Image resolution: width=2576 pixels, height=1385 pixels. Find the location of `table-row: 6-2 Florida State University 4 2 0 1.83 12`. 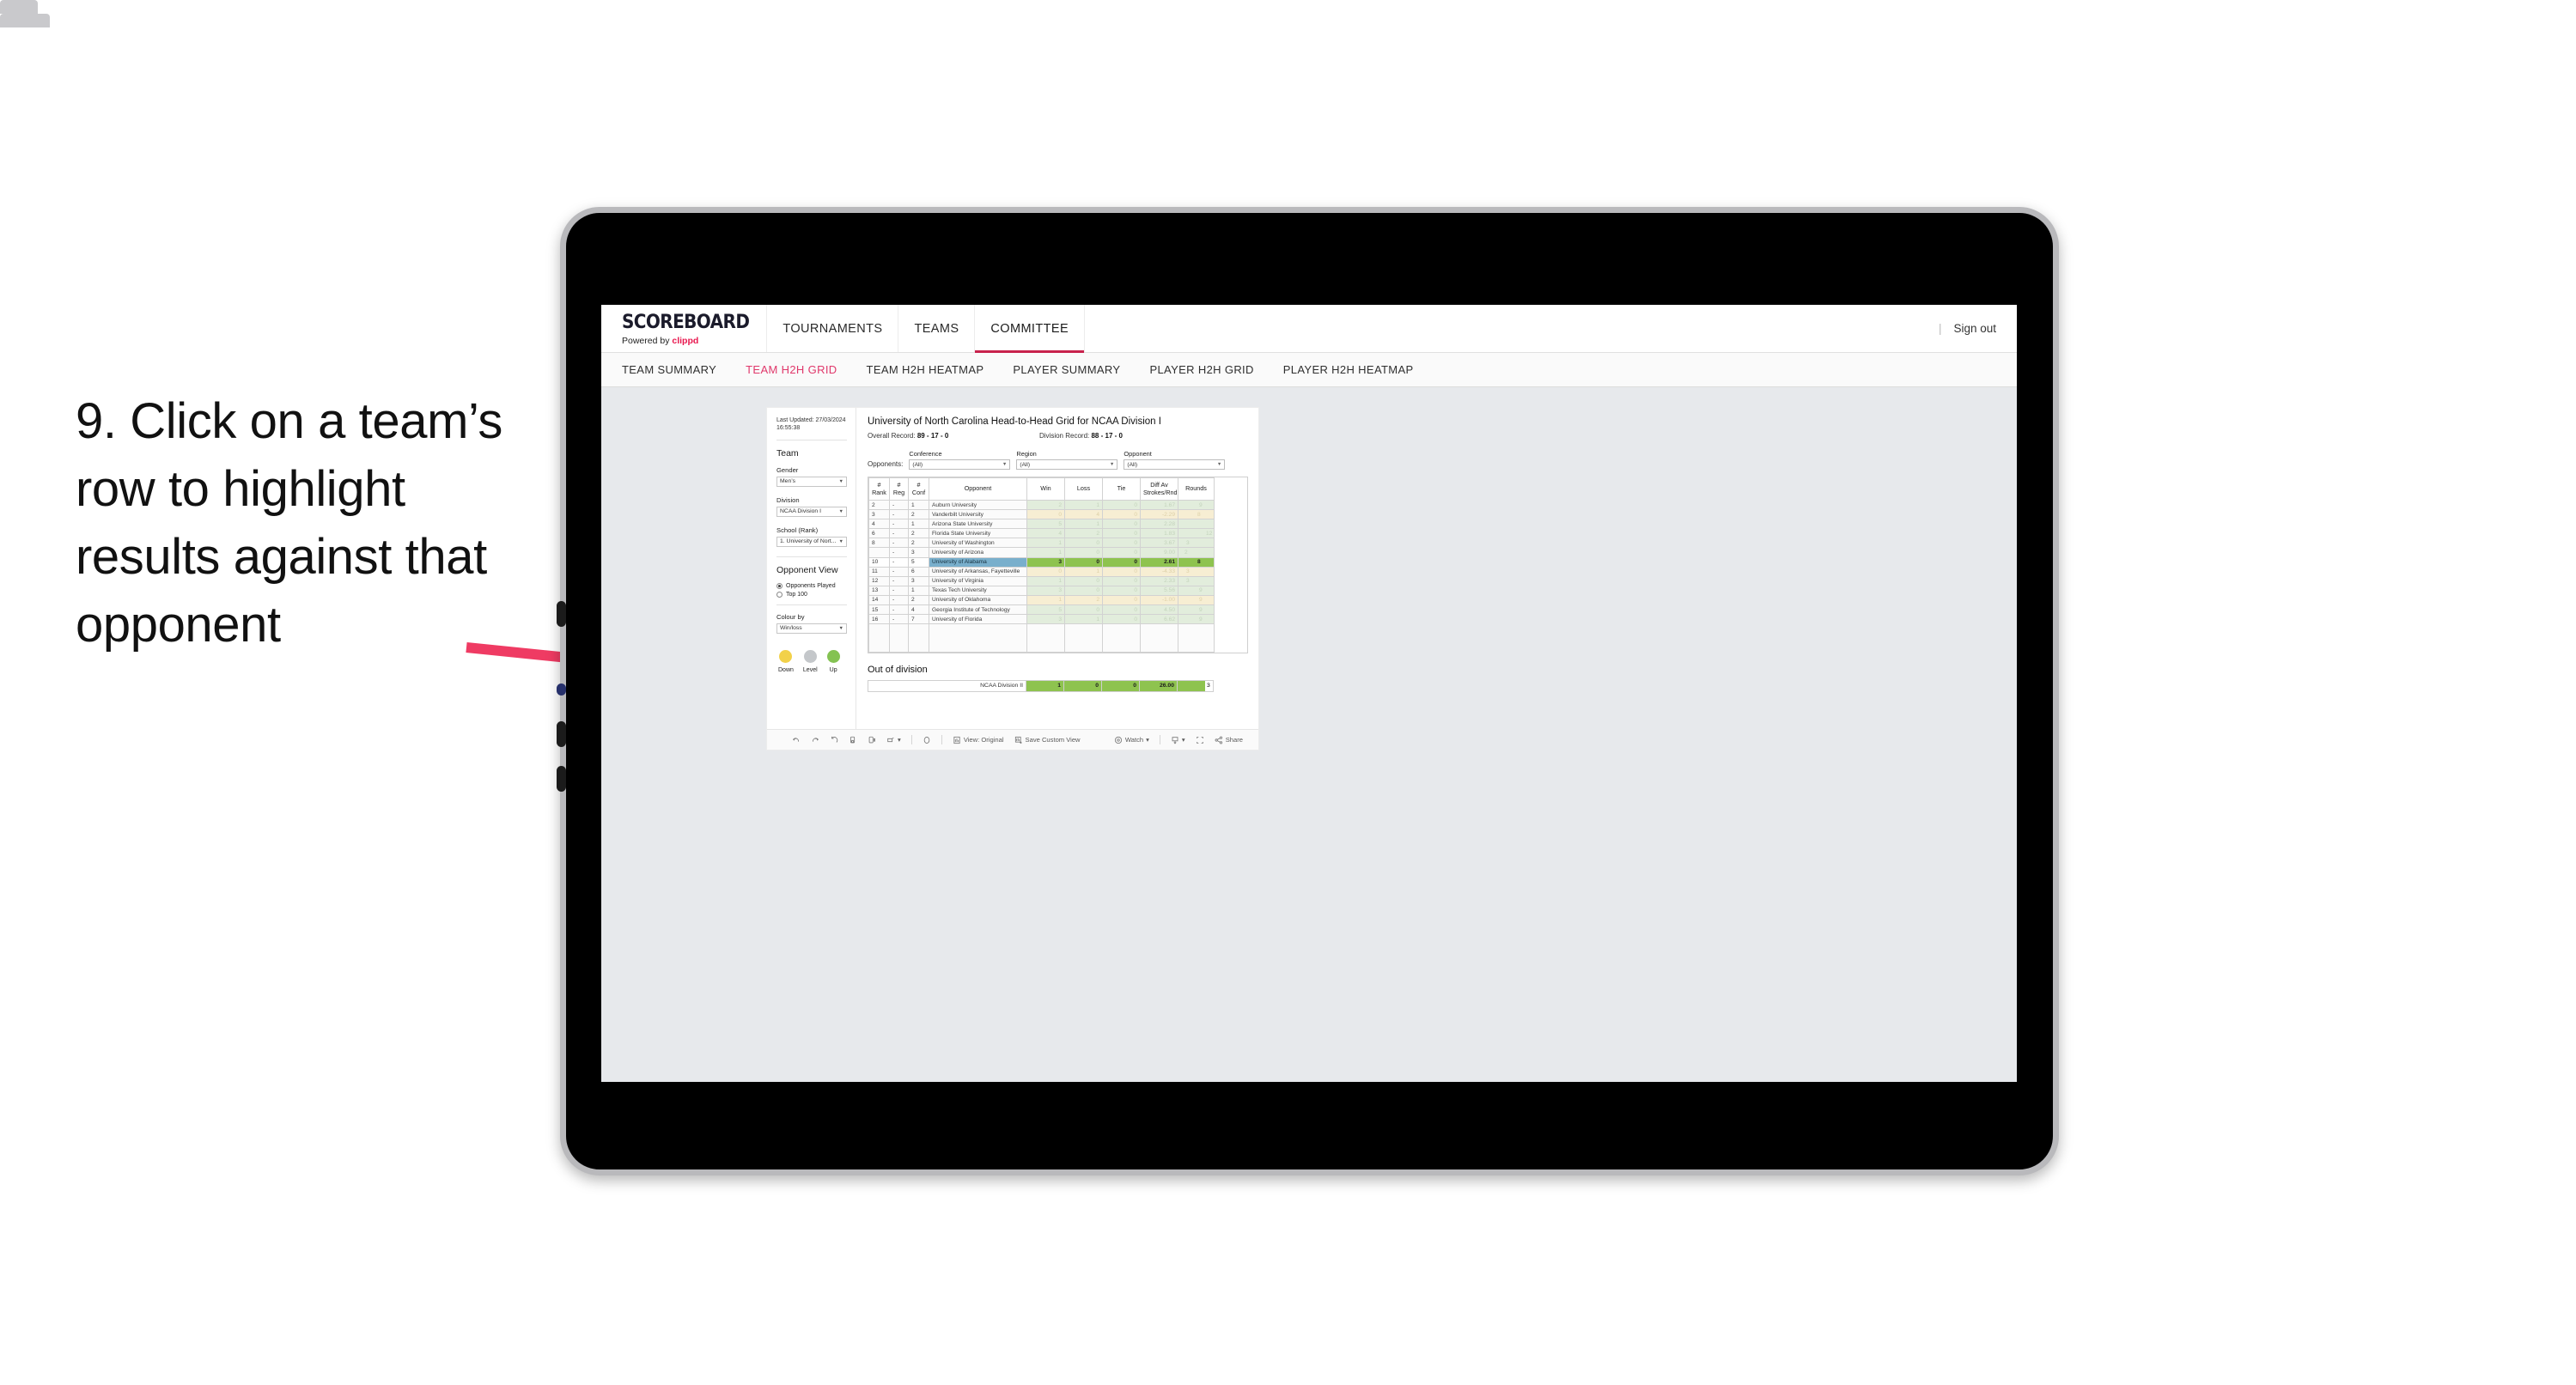

table-row: 6-2 Florida State University 4 2 0 1.83 12 is located at coordinates (1041, 533).